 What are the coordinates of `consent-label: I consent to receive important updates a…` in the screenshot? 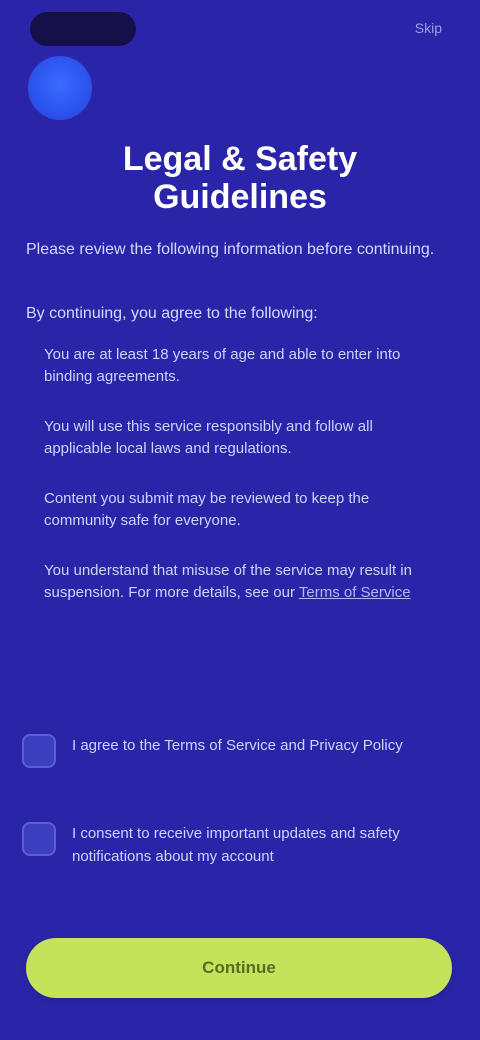 It's located at (236, 845).